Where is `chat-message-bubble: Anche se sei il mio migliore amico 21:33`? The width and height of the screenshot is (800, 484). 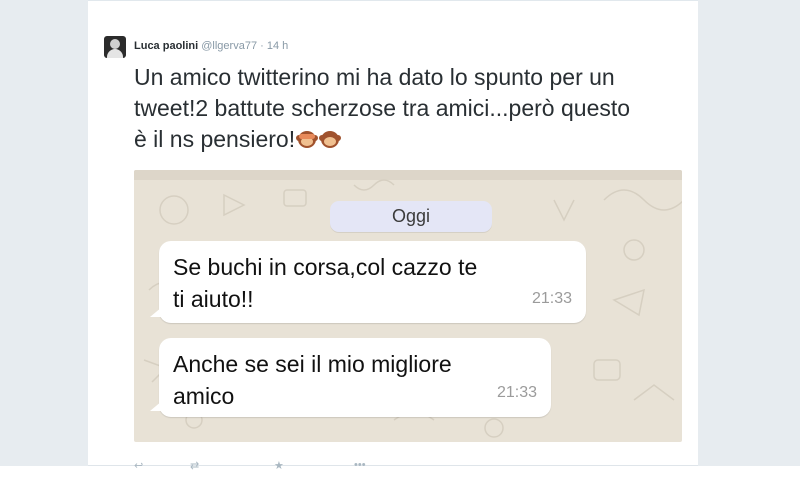 chat-message-bubble: Anche se sei il mio migliore amico 21:33 is located at coordinates (350, 377).